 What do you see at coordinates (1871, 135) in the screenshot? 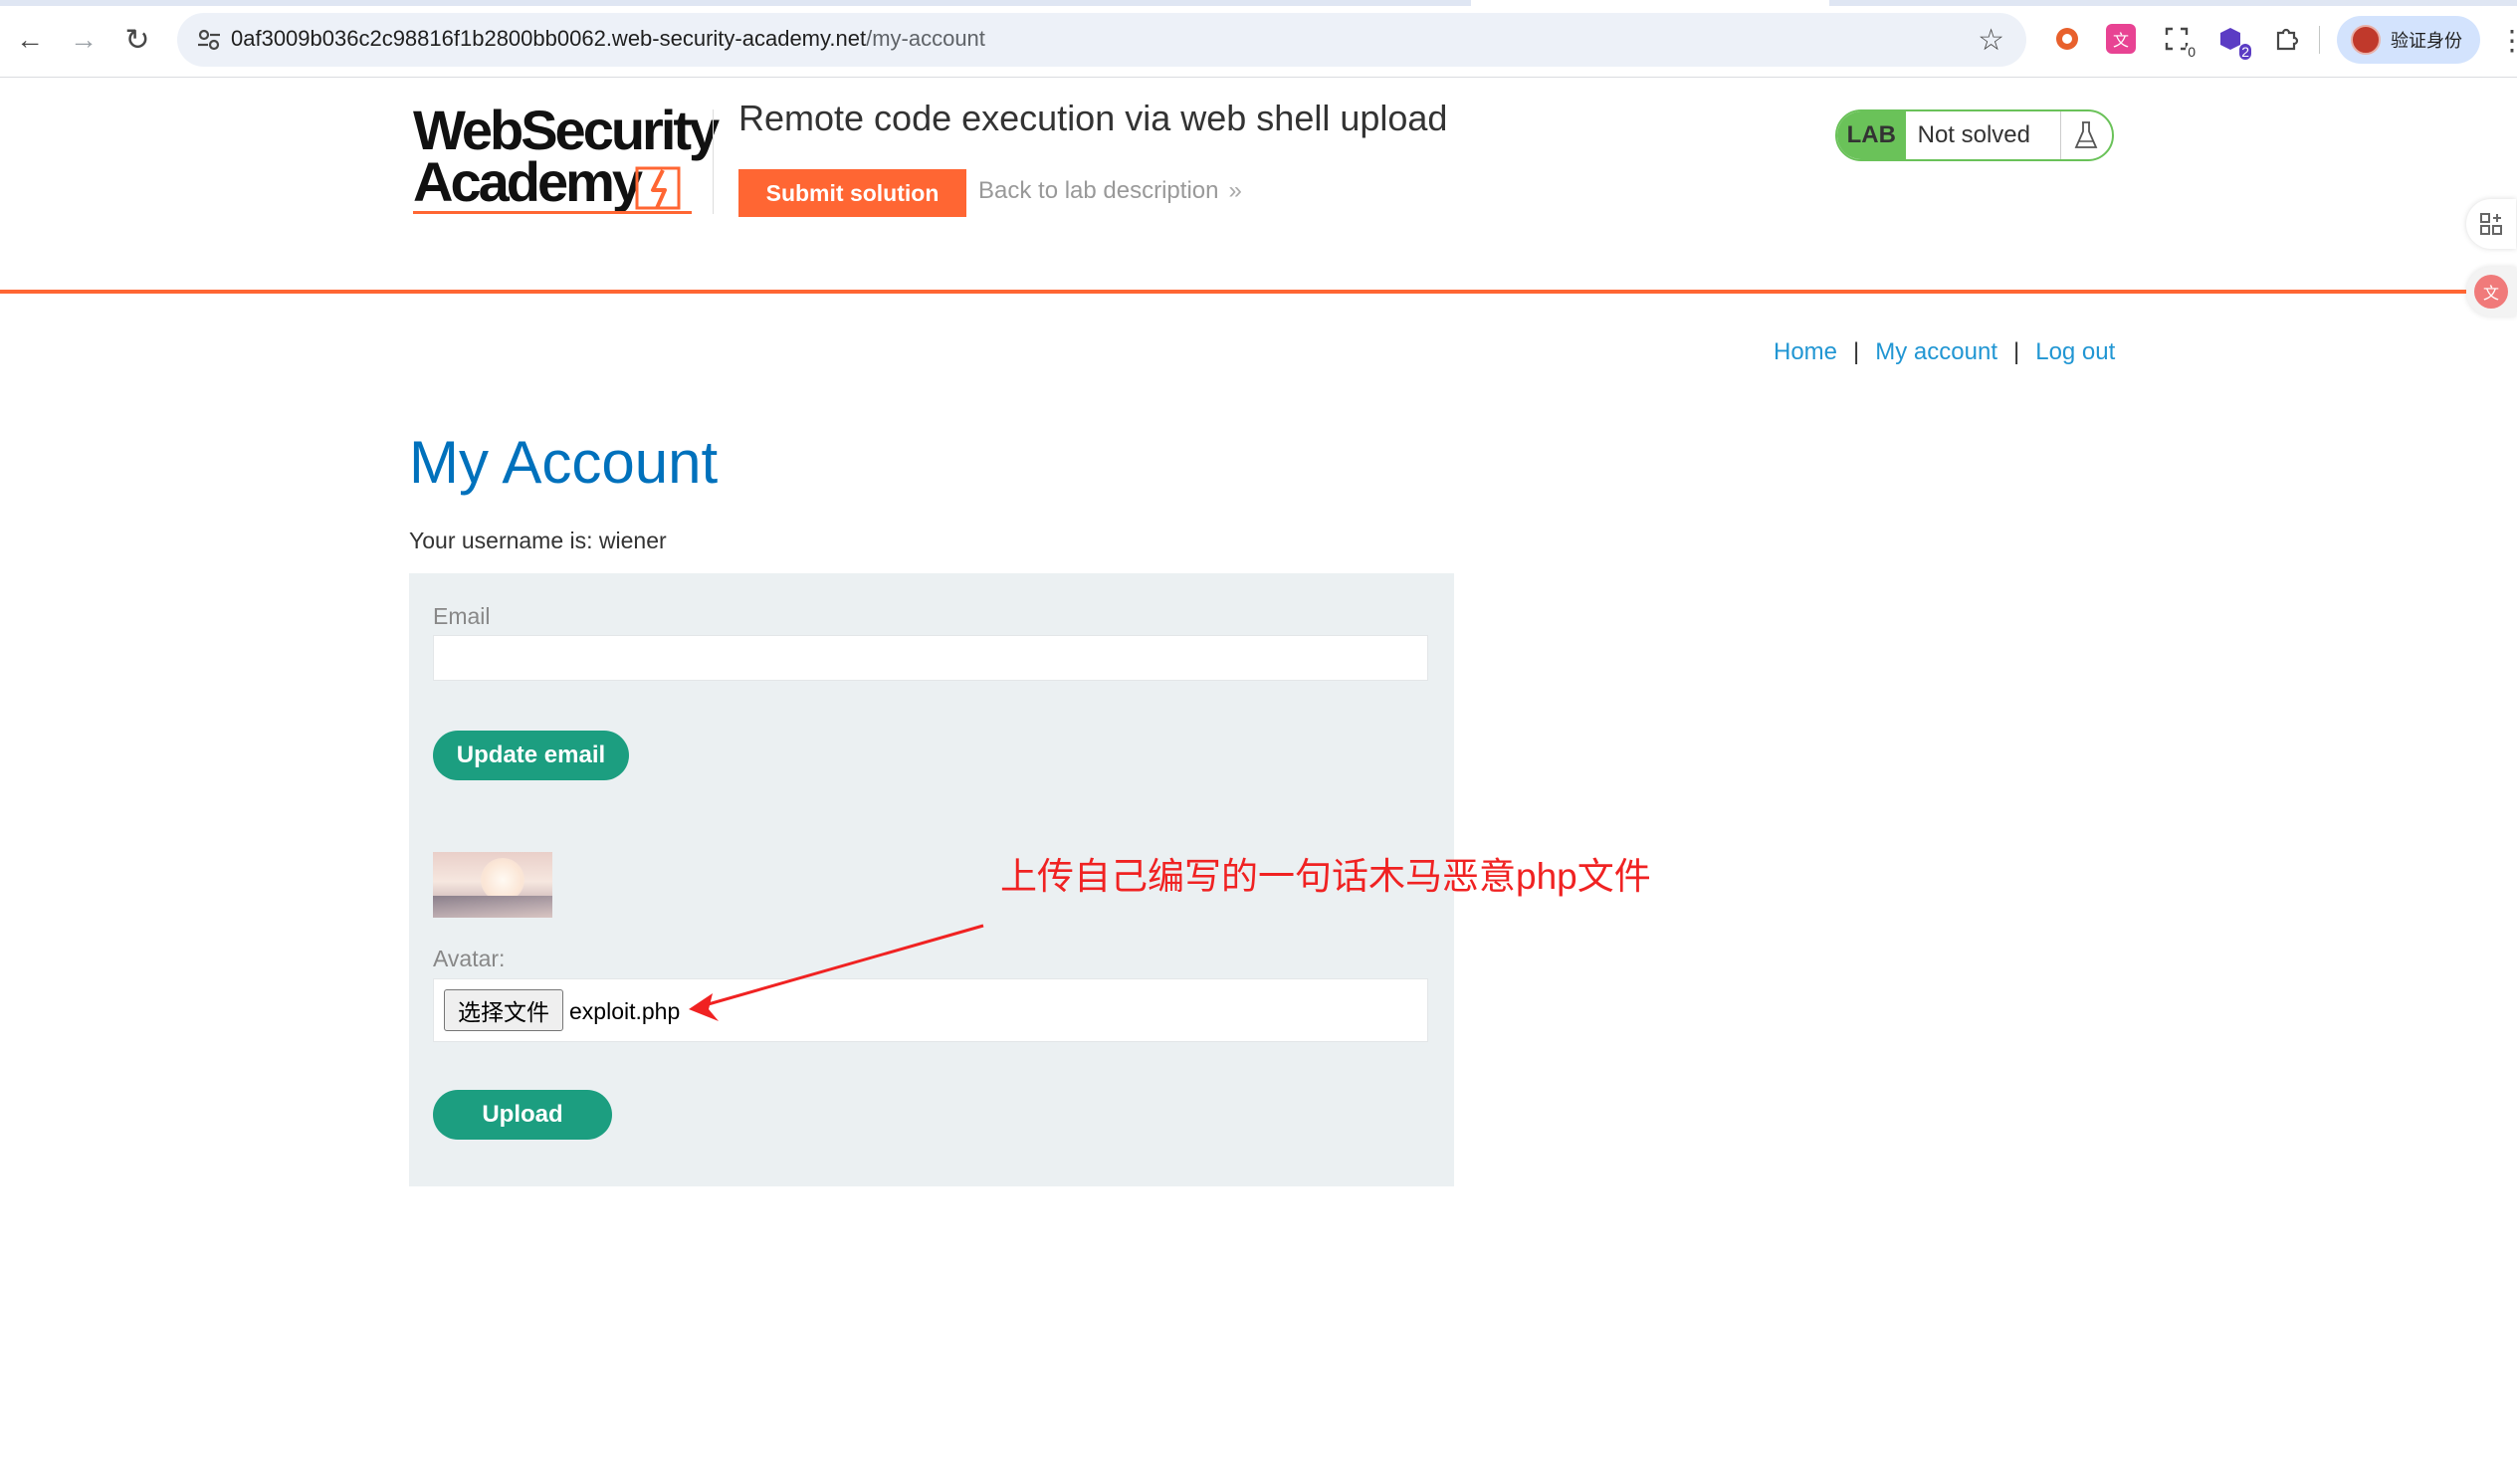
I see `lab-tag: LAB` at bounding box center [1871, 135].